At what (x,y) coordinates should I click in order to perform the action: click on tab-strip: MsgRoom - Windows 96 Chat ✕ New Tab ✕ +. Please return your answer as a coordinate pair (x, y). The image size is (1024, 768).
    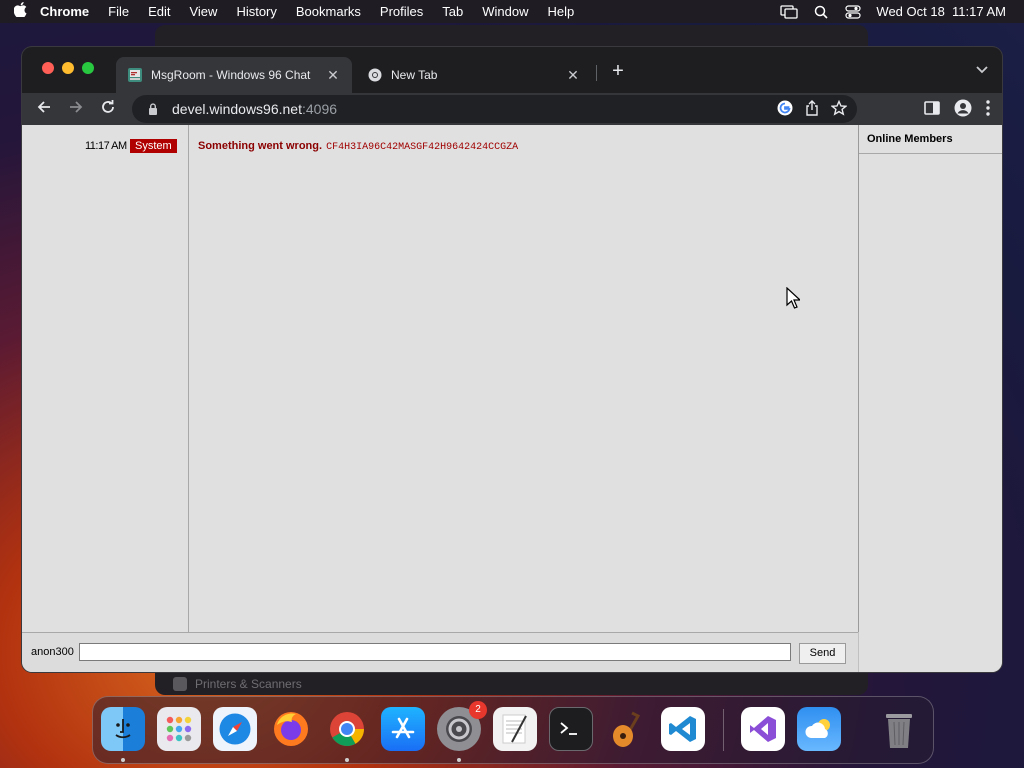
    Looking at the image, I should click on (512, 70).